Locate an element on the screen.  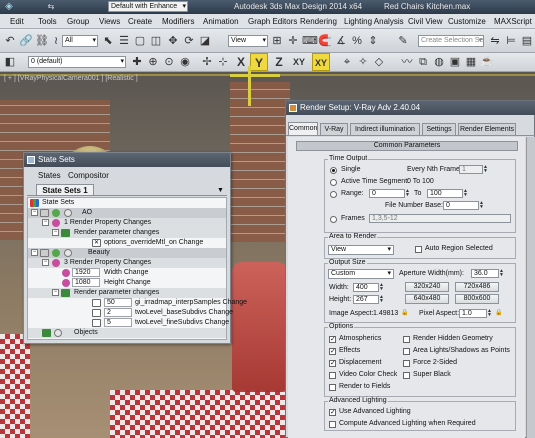
select-move-icon: ✥ is located at coordinates (173, 41).